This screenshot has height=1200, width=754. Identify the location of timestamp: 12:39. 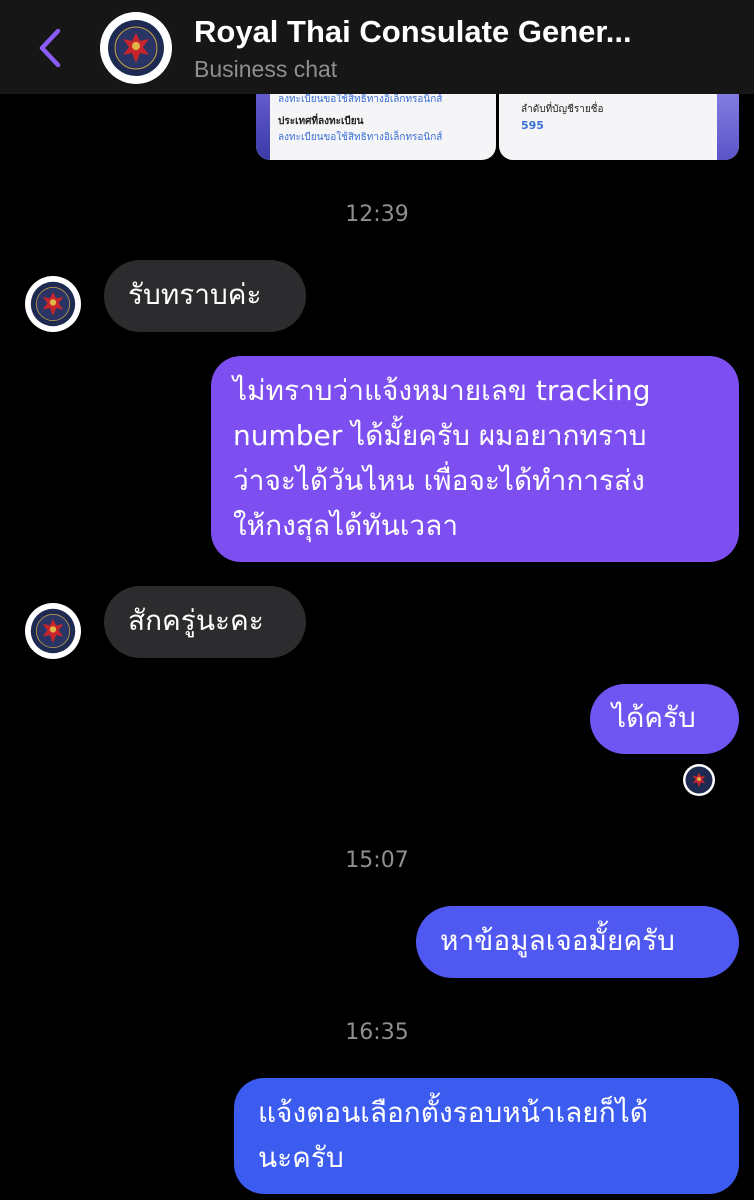
(377, 214).